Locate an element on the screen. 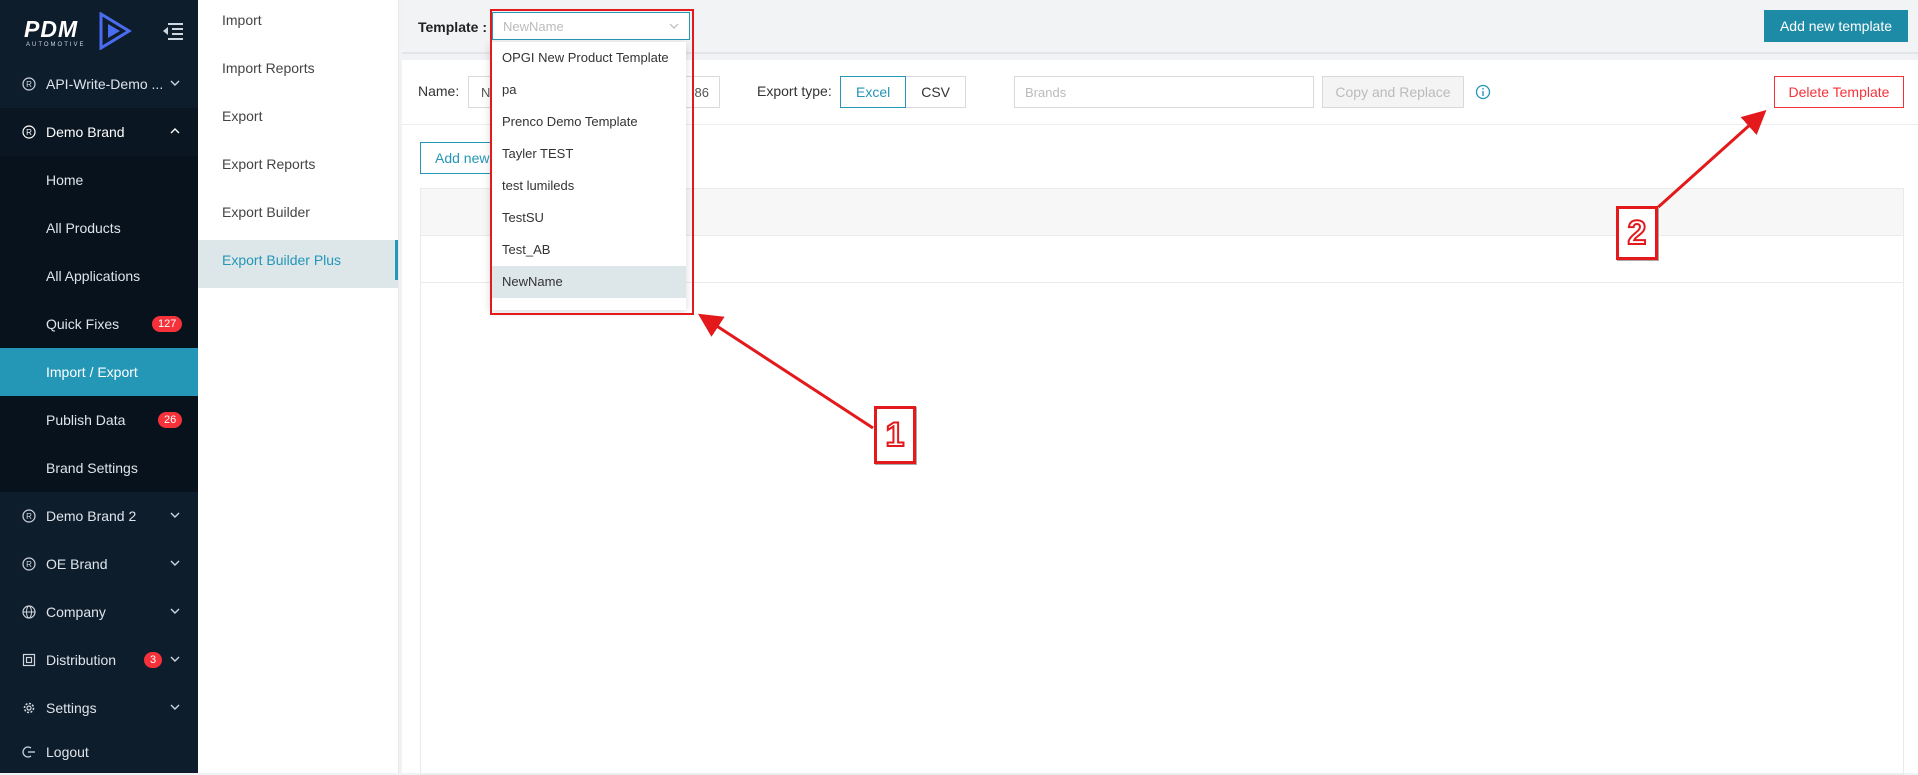 Image resolution: width=1918 pixels, height=775 pixels. template-name-value-end: 86 is located at coordinates (701, 92).